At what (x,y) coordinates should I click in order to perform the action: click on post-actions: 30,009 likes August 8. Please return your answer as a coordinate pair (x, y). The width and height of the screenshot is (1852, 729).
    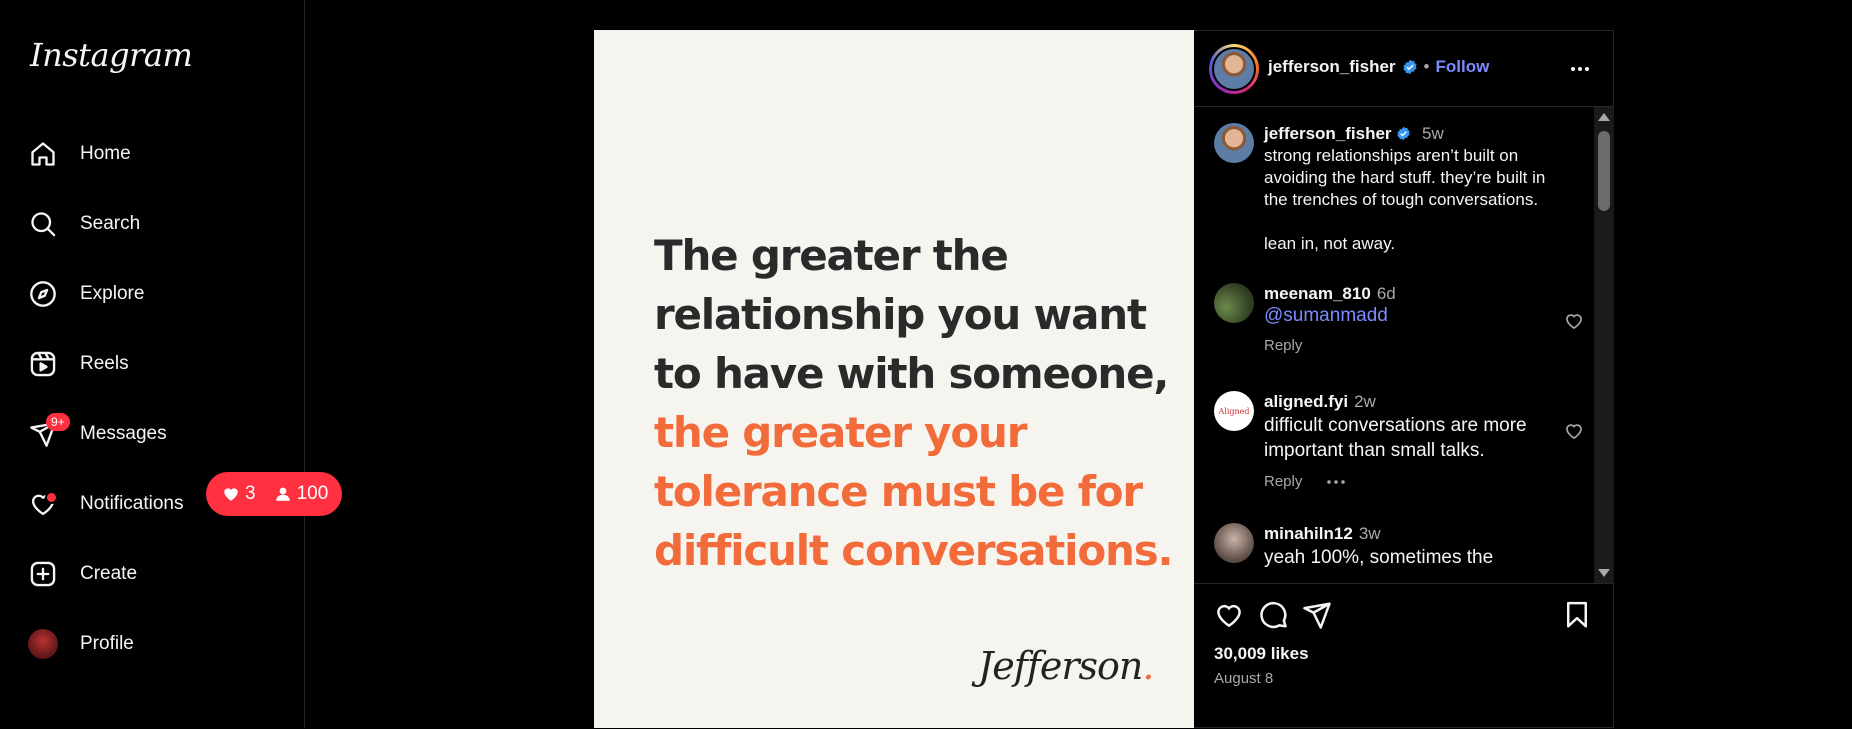
    Looking at the image, I should click on (1404, 656).